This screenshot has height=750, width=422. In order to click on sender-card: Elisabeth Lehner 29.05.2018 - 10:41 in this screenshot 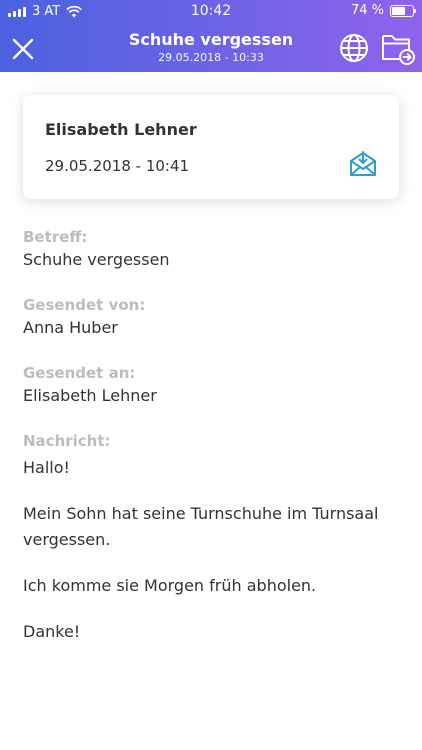, I will do `click(211, 147)`.